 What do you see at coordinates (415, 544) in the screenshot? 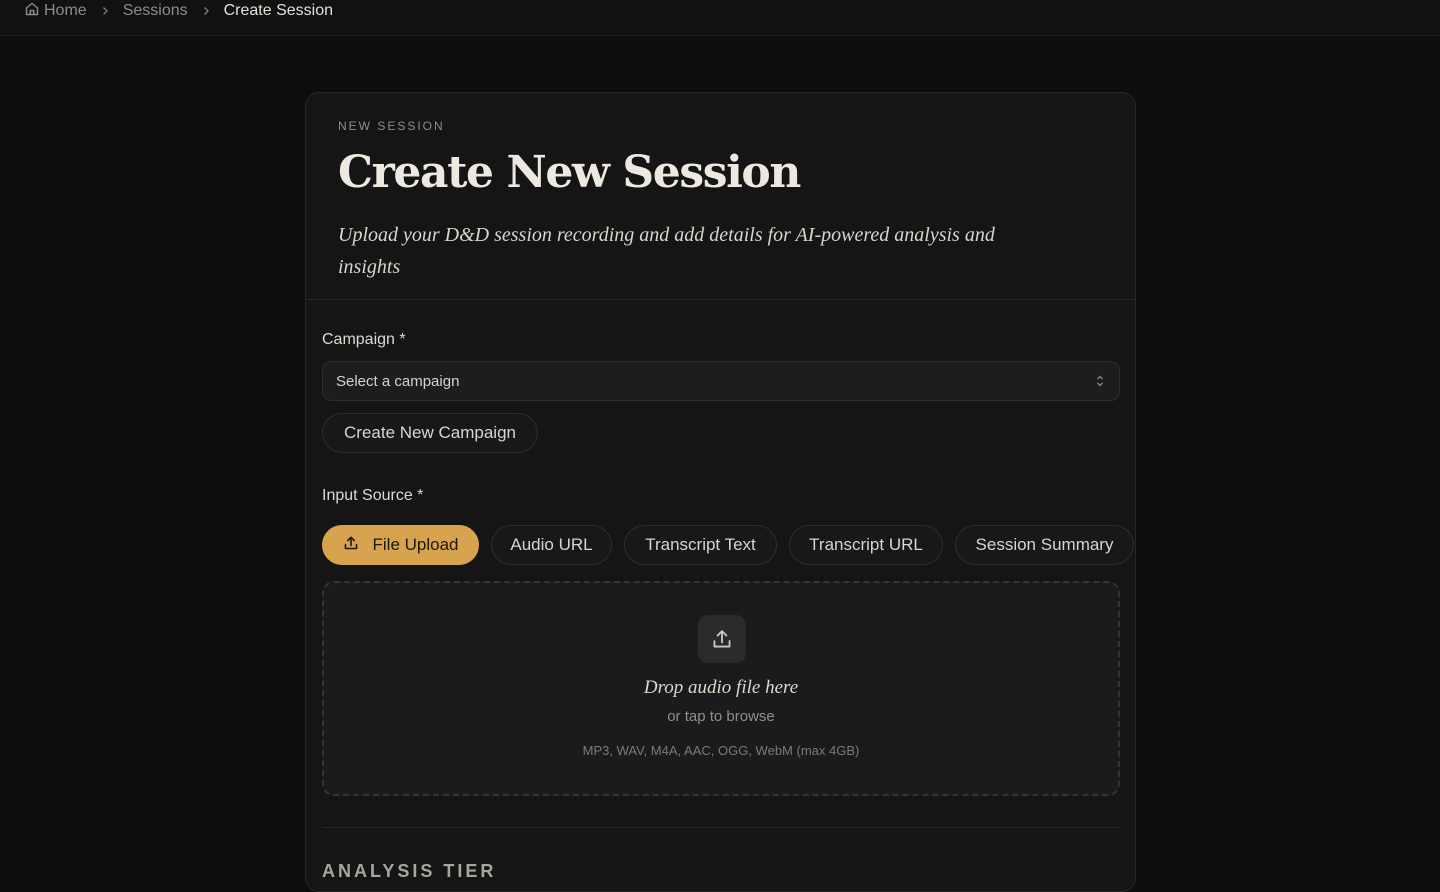
I see `tab-file-upload-label: File Upload` at bounding box center [415, 544].